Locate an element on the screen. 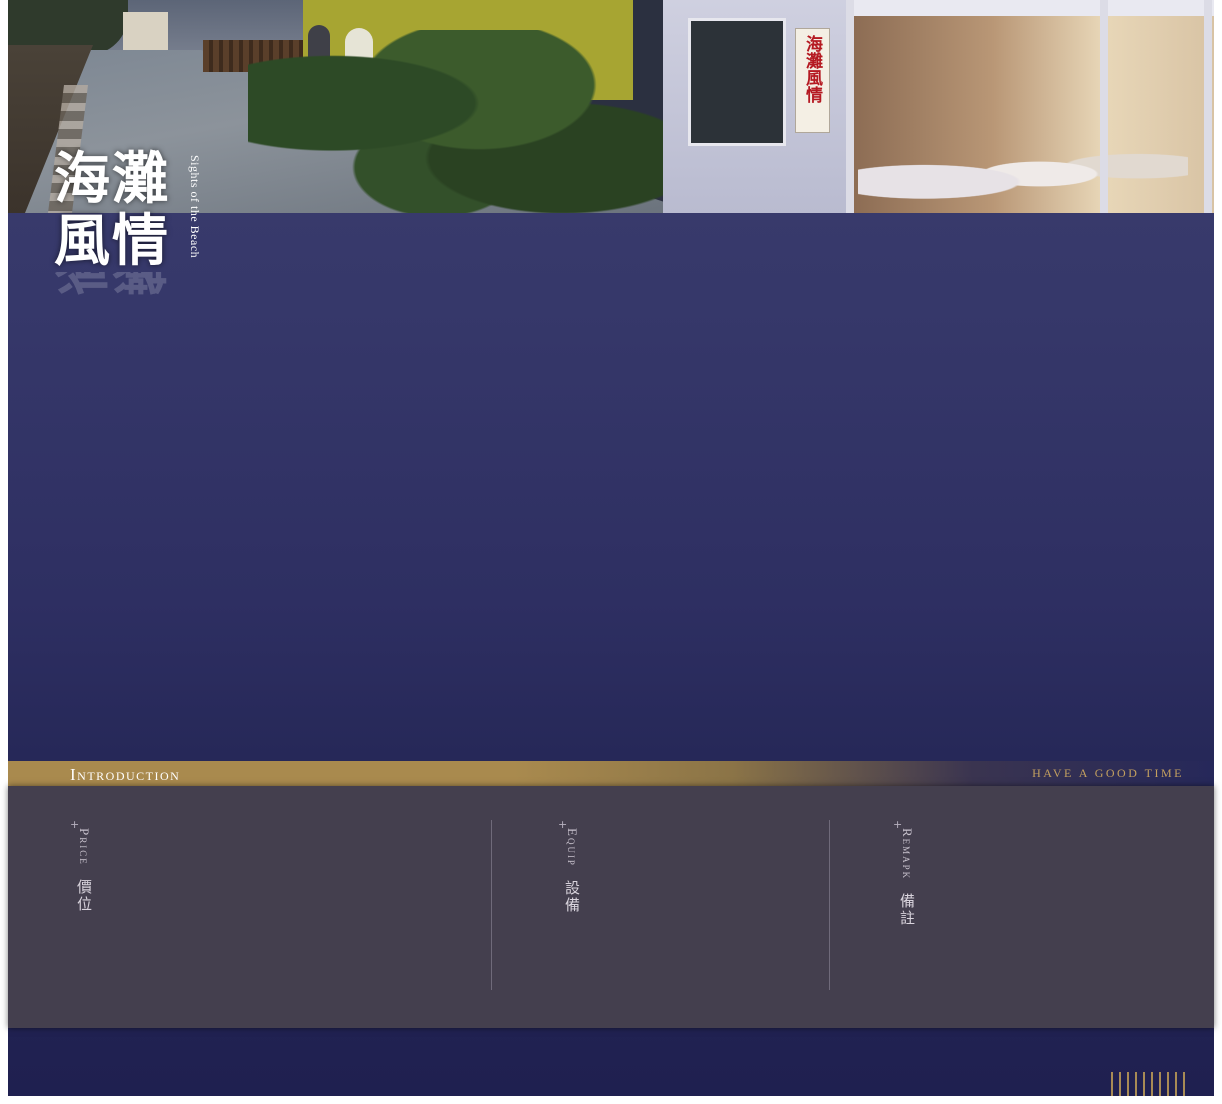  remark-label-en: Remapk is located at coordinates (907, 854).